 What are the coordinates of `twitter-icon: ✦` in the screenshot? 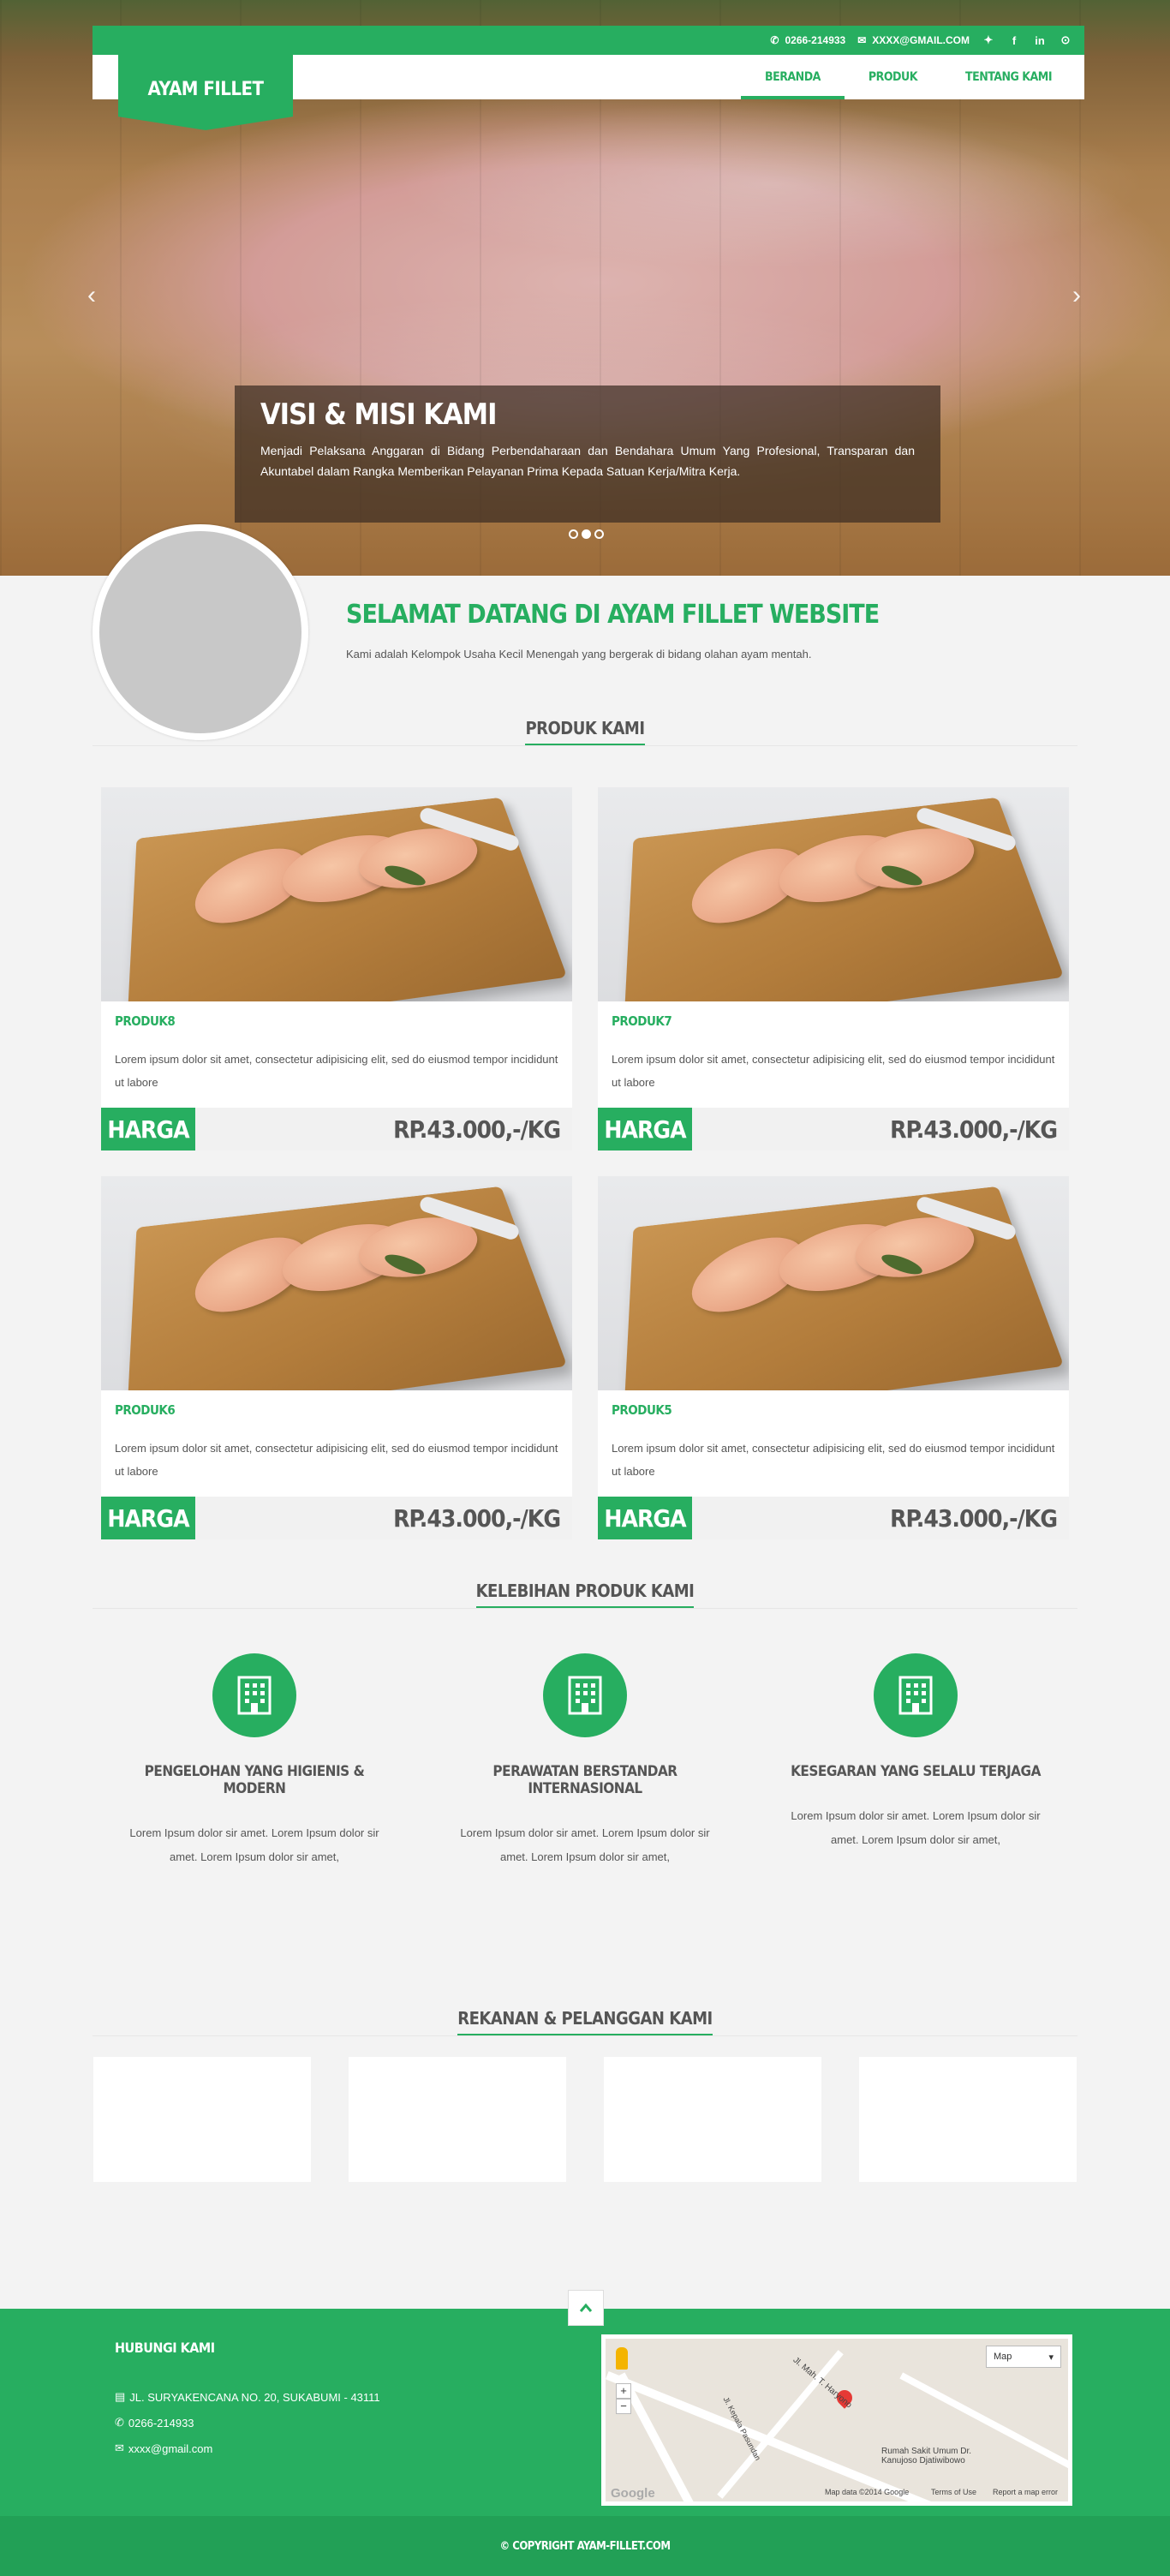 It's located at (988, 40).